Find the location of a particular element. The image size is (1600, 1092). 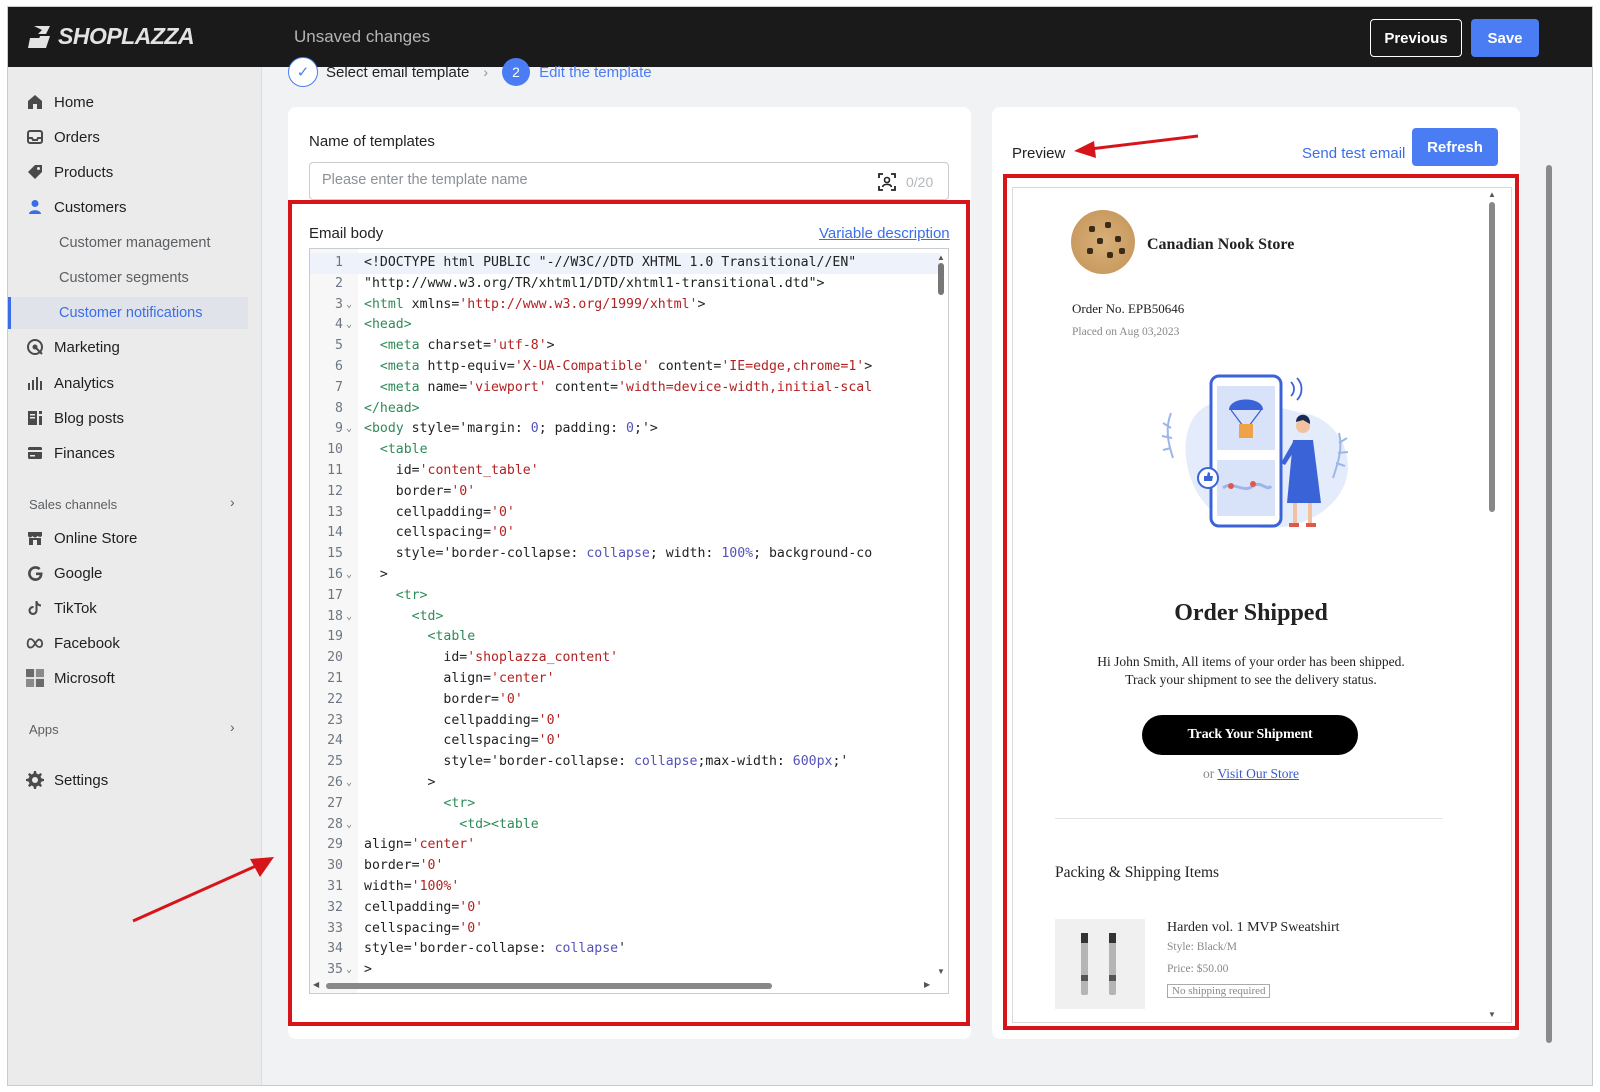

sidebar-item-label: Finances is located at coordinates (84, 453).